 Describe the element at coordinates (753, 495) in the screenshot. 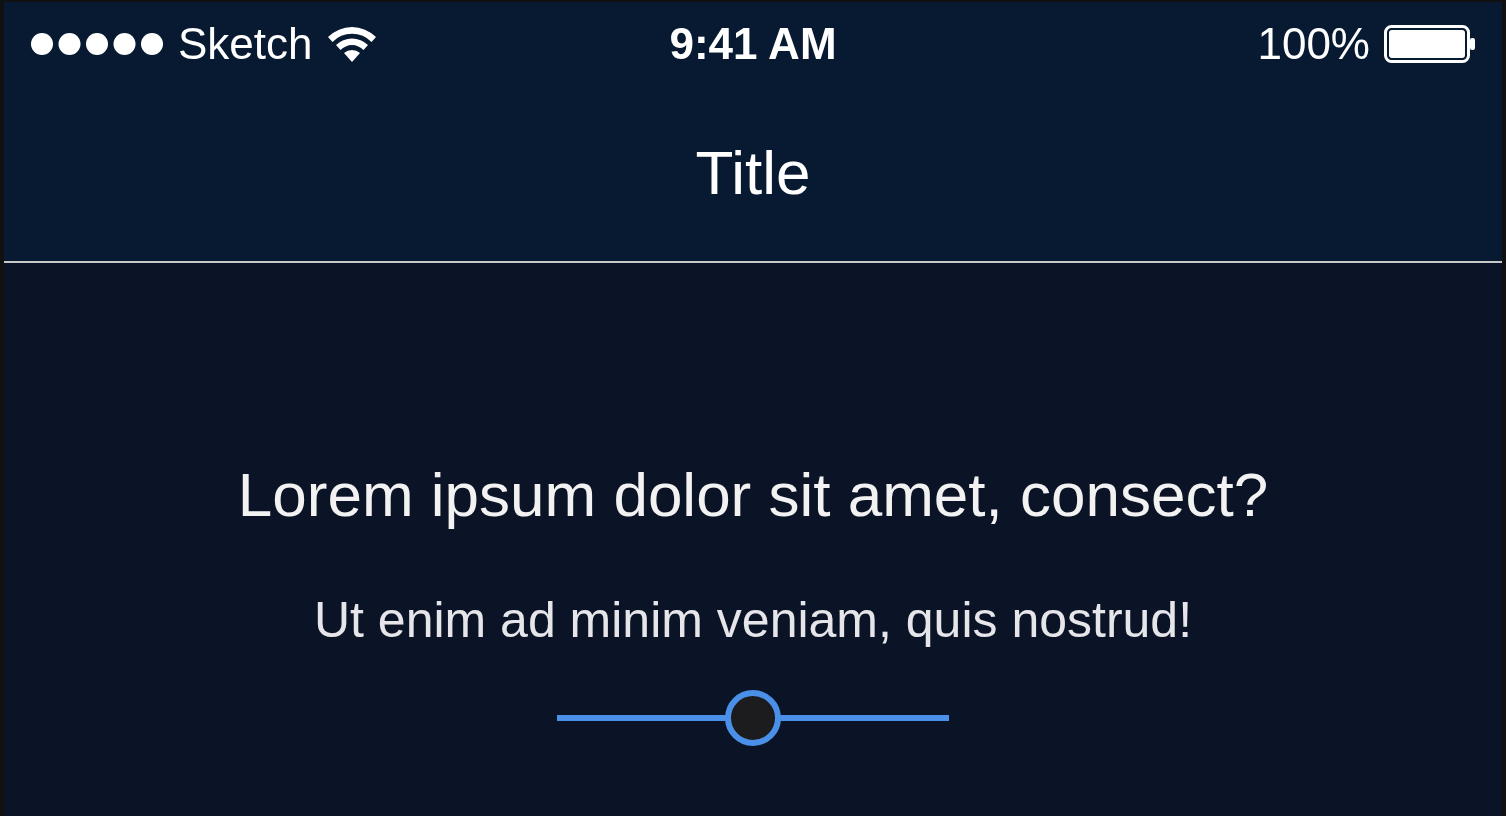

I see `heading: Lorem ipsum dolor sit amet, consect?` at that location.